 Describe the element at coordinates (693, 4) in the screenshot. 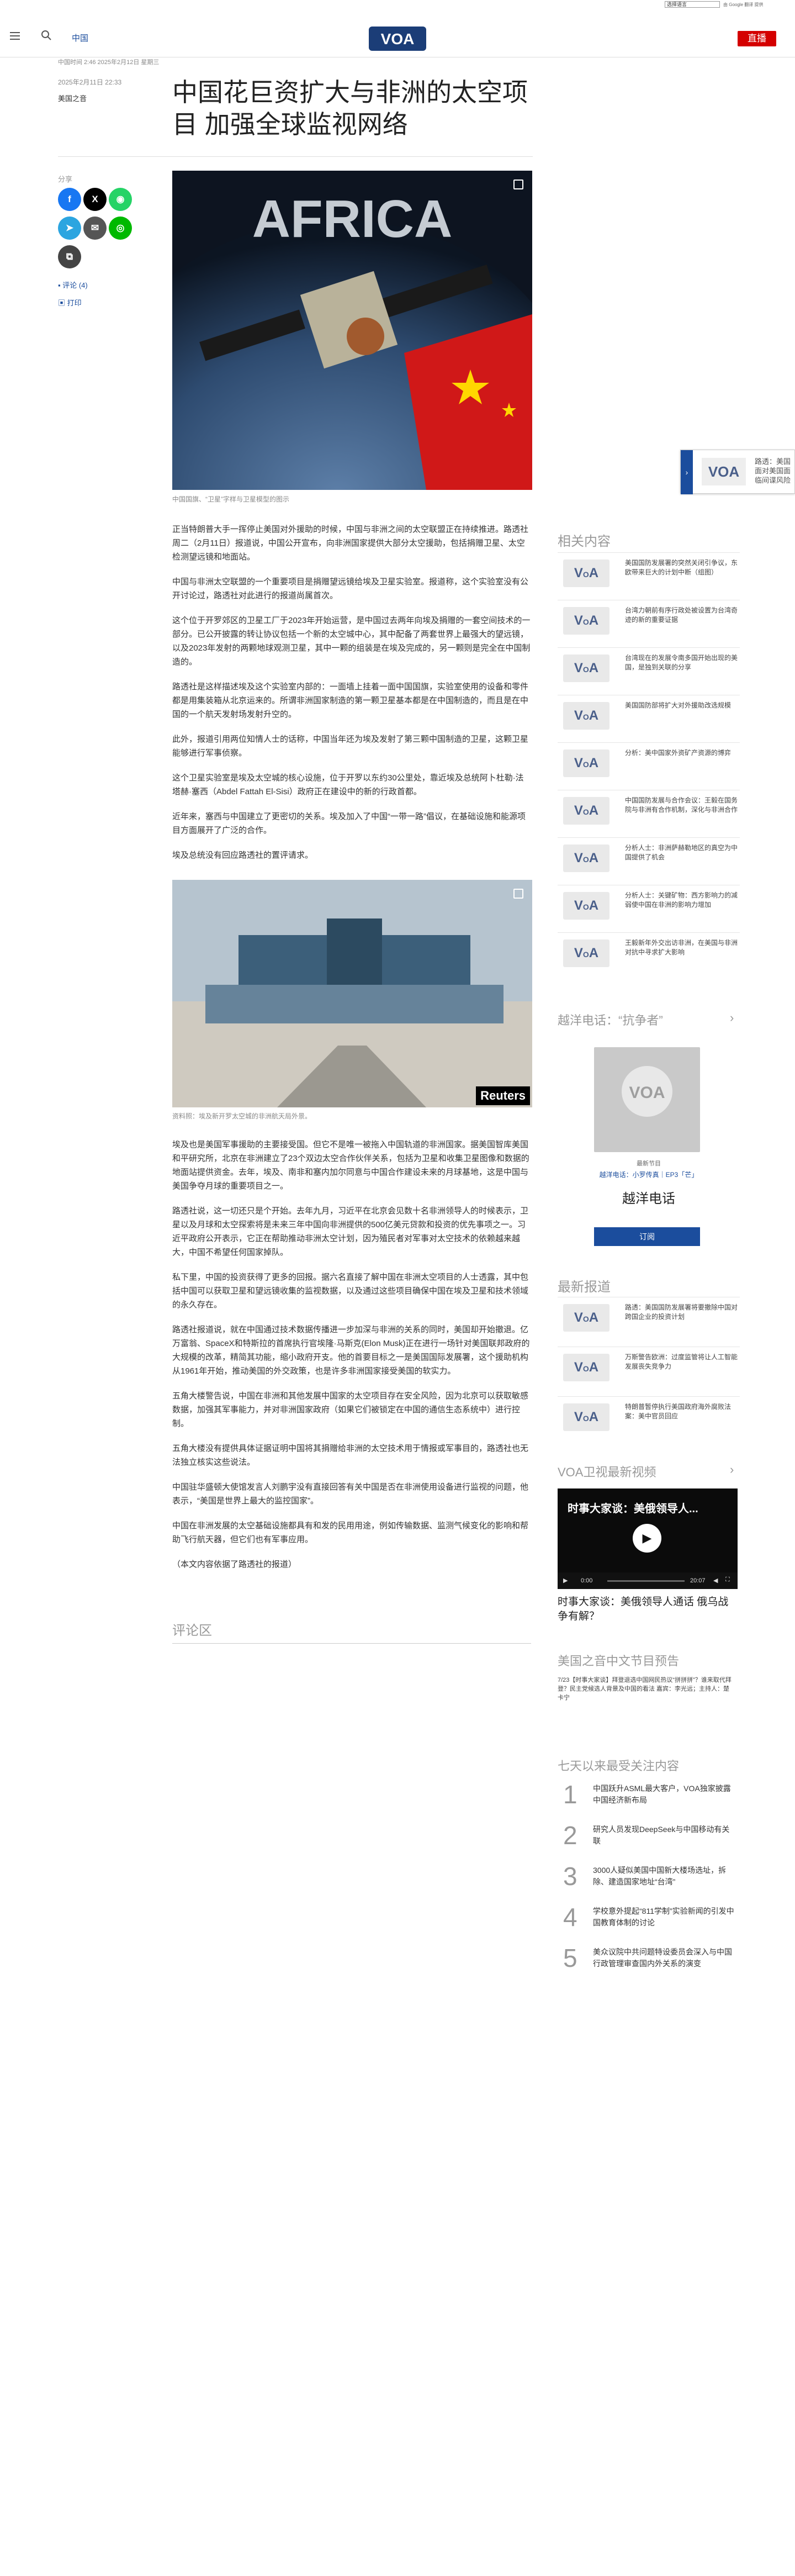

I see `language-select: 选择语言` at that location.